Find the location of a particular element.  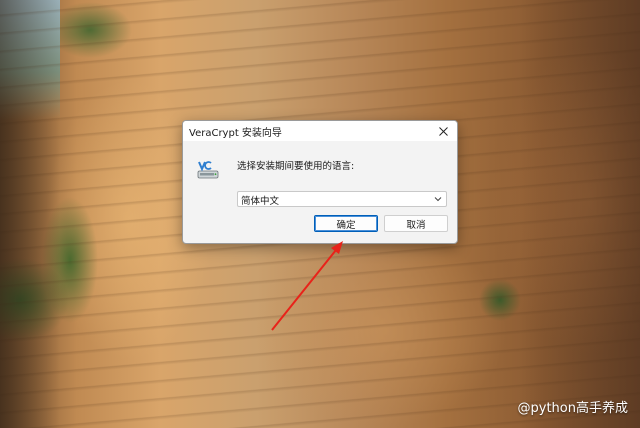

close-icon is located at coordinates (443, 131).